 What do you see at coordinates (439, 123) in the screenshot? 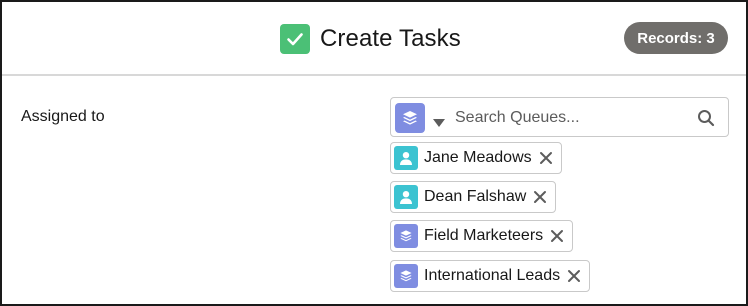
I see `chevron-down-icon` at bounding box center [439, 123].